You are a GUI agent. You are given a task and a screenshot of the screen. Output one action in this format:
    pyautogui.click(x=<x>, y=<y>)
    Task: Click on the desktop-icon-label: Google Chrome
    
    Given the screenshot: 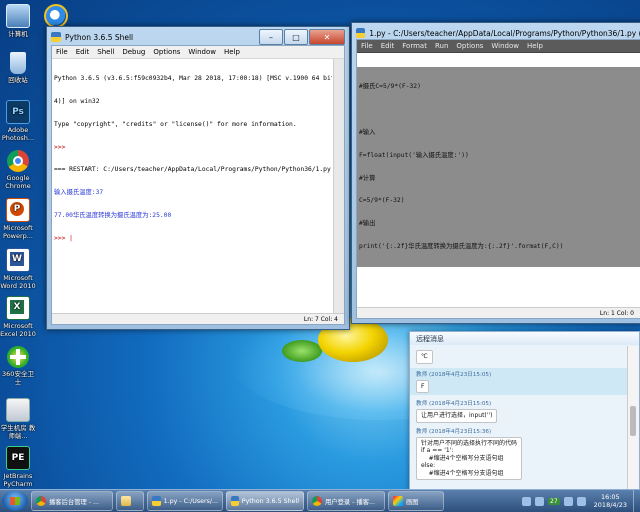 What is the action you would take?
    pyautogui.click(x=18, y=182)
    